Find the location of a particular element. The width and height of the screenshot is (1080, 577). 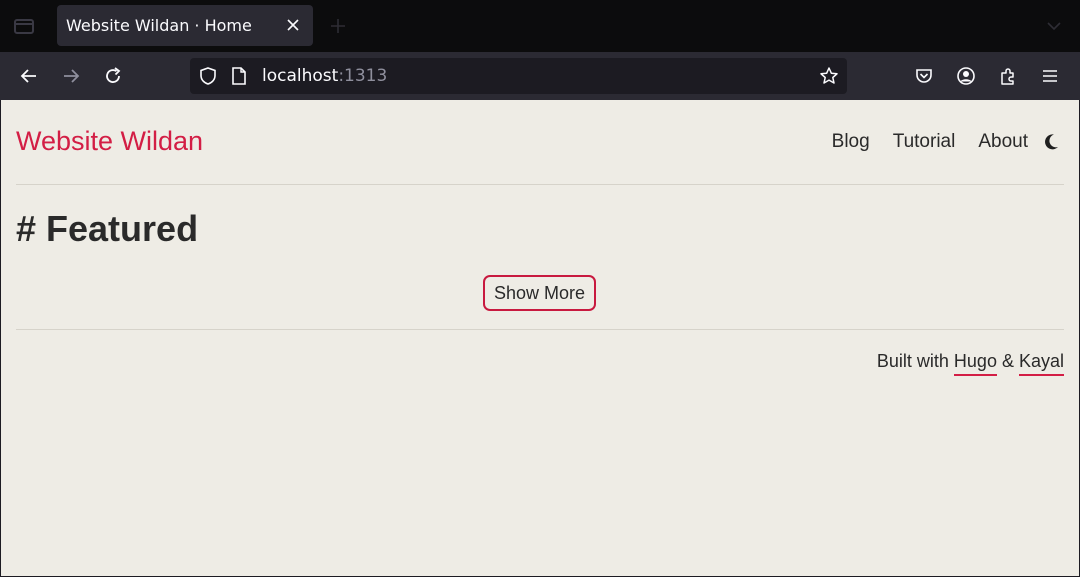

show-more-button: Show More is located at coordinates (540, 293).